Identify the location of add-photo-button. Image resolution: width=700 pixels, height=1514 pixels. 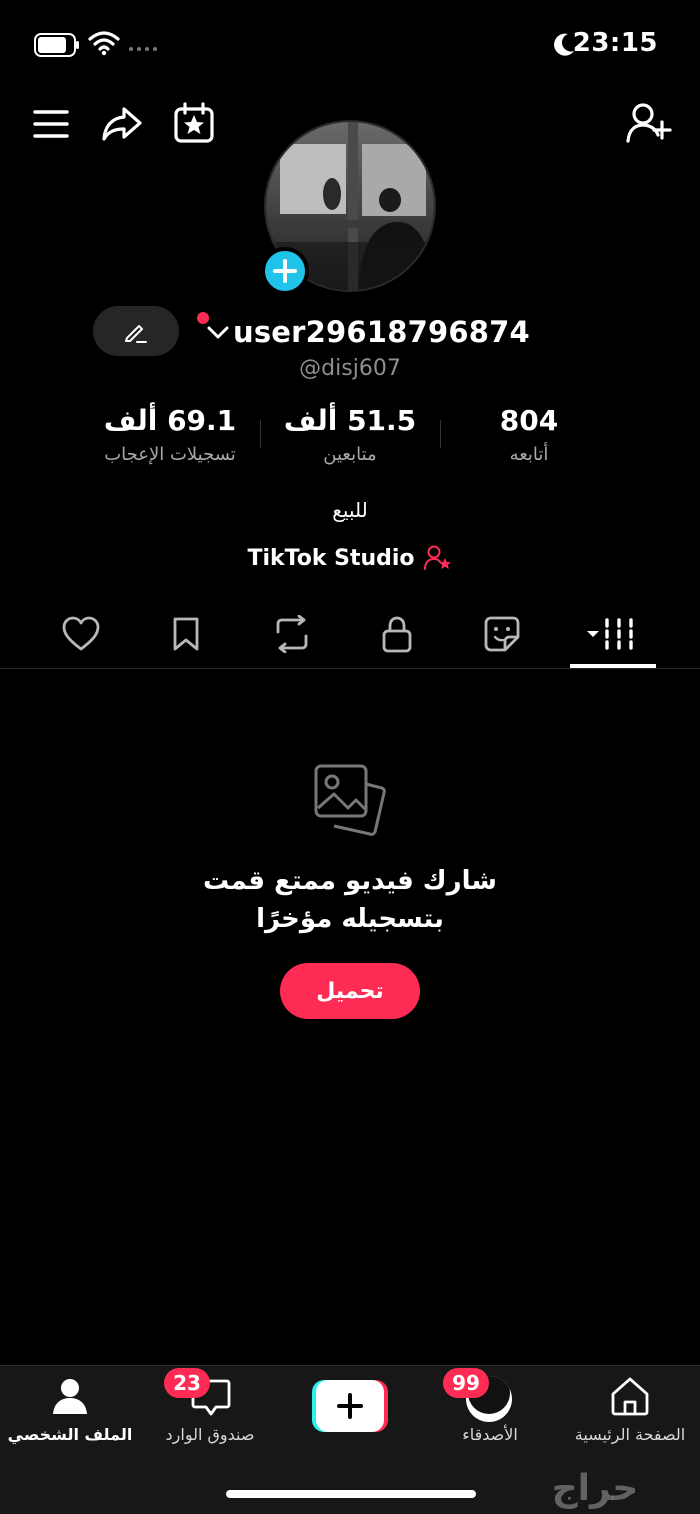
(285, 271).